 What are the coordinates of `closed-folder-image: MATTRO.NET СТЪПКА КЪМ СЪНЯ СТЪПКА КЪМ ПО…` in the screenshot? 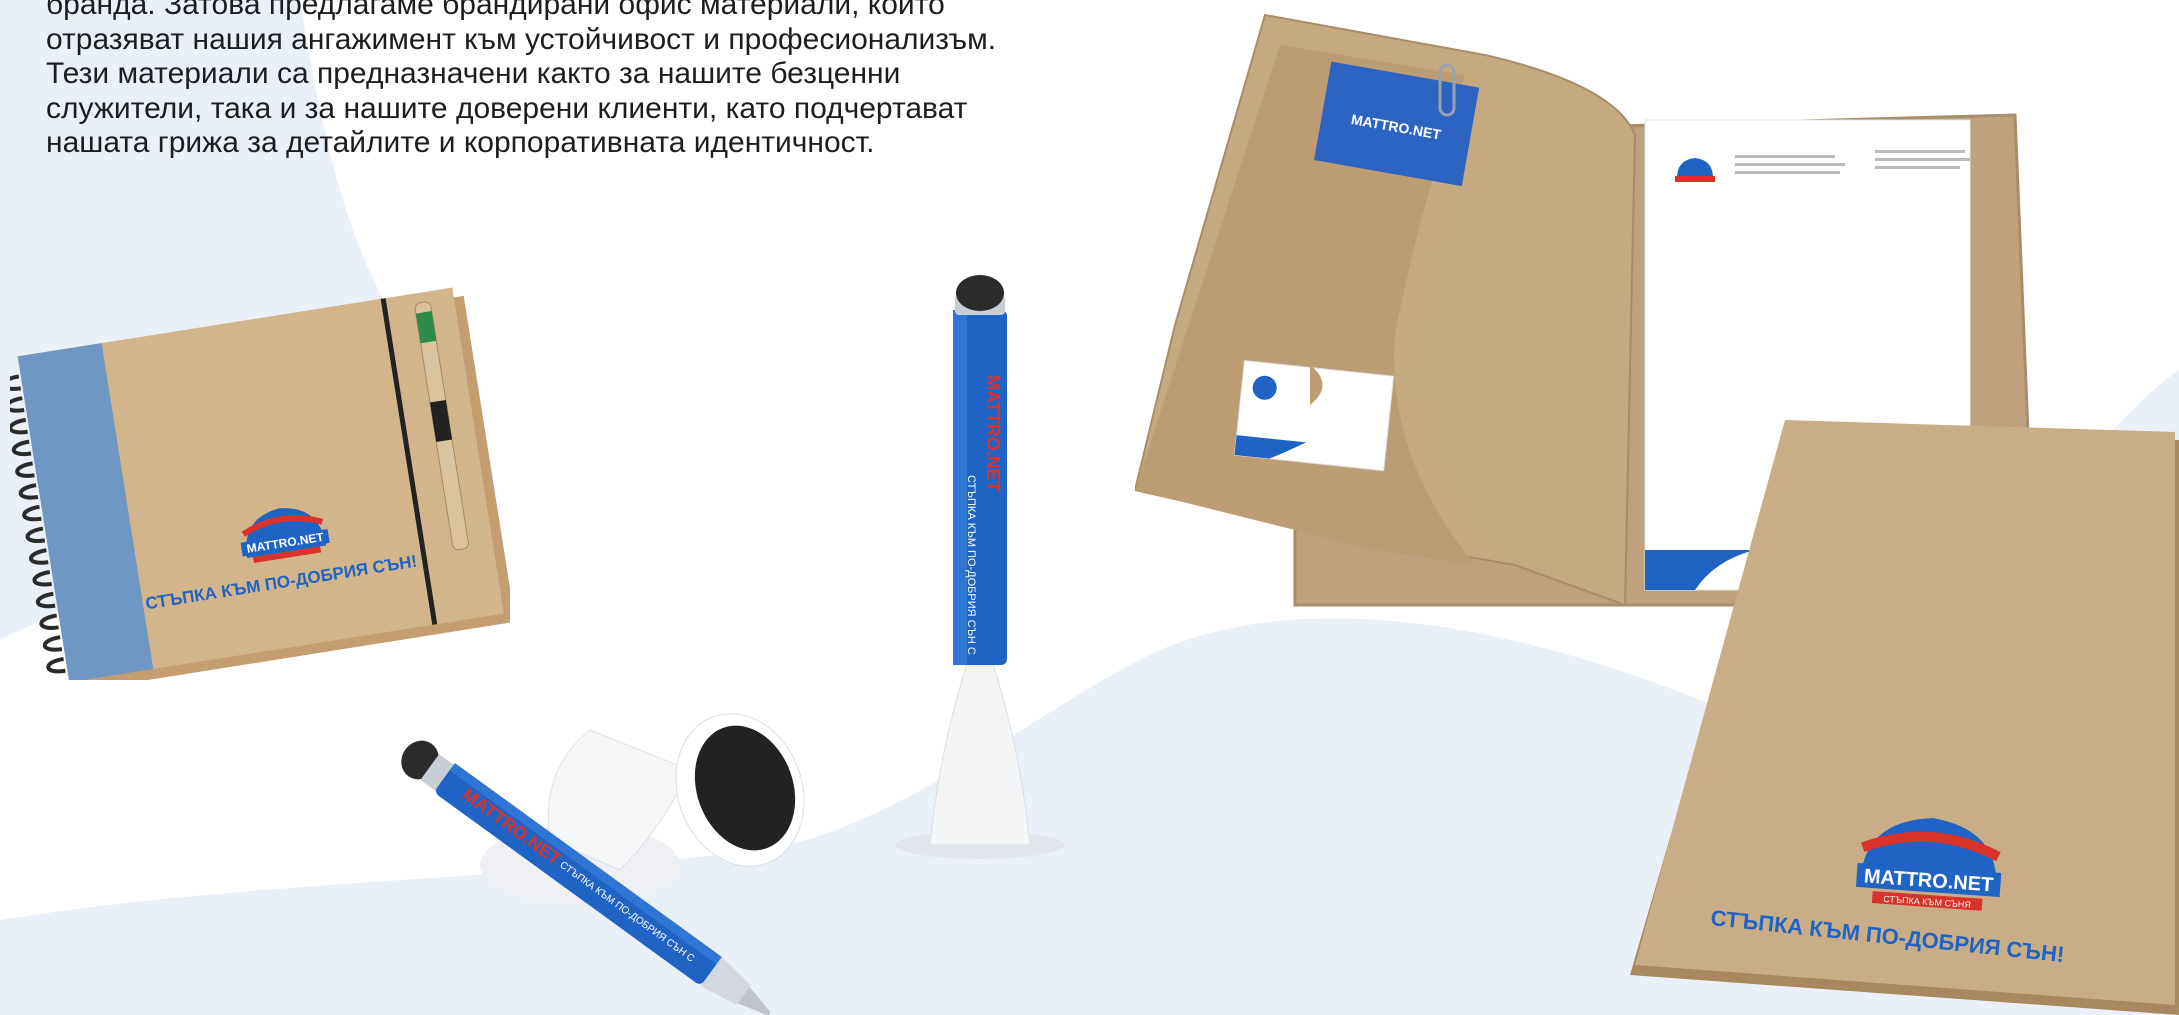 It's located at (1904, 717).